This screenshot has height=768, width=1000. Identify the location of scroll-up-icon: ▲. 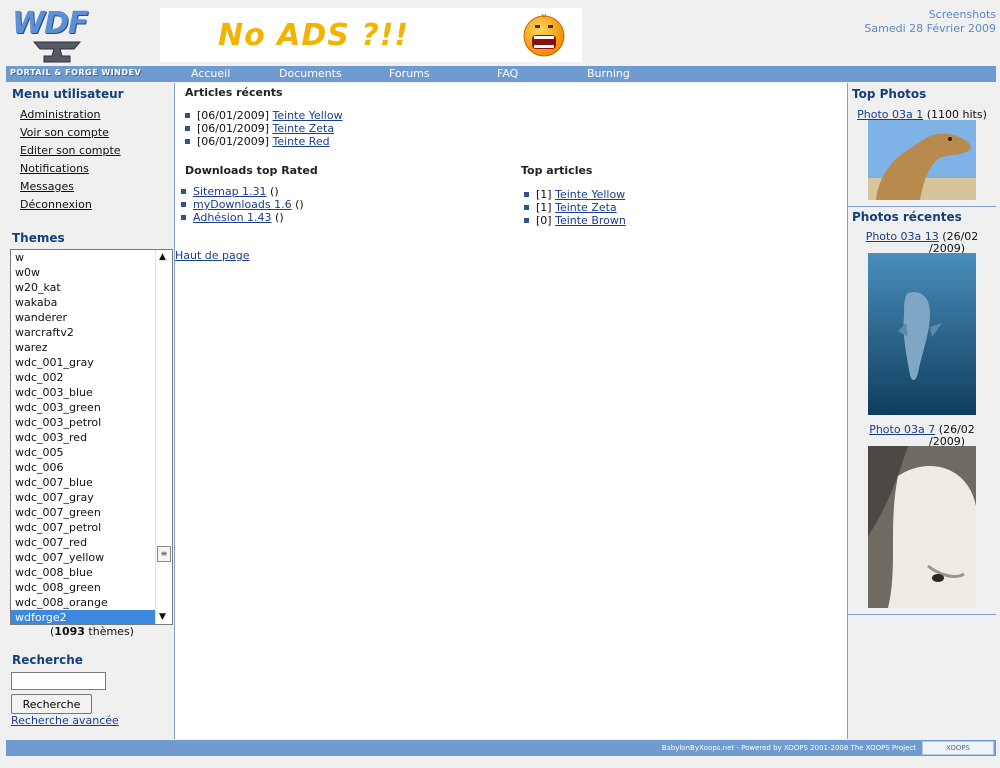
(162, 257).